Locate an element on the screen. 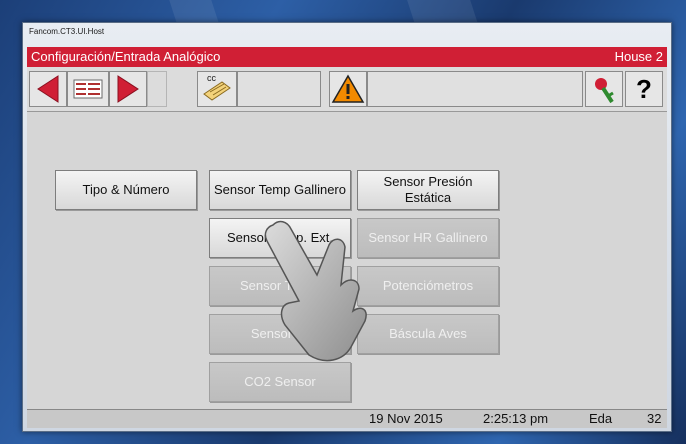  toolbar-spacer is located at coordinates (157, 89).